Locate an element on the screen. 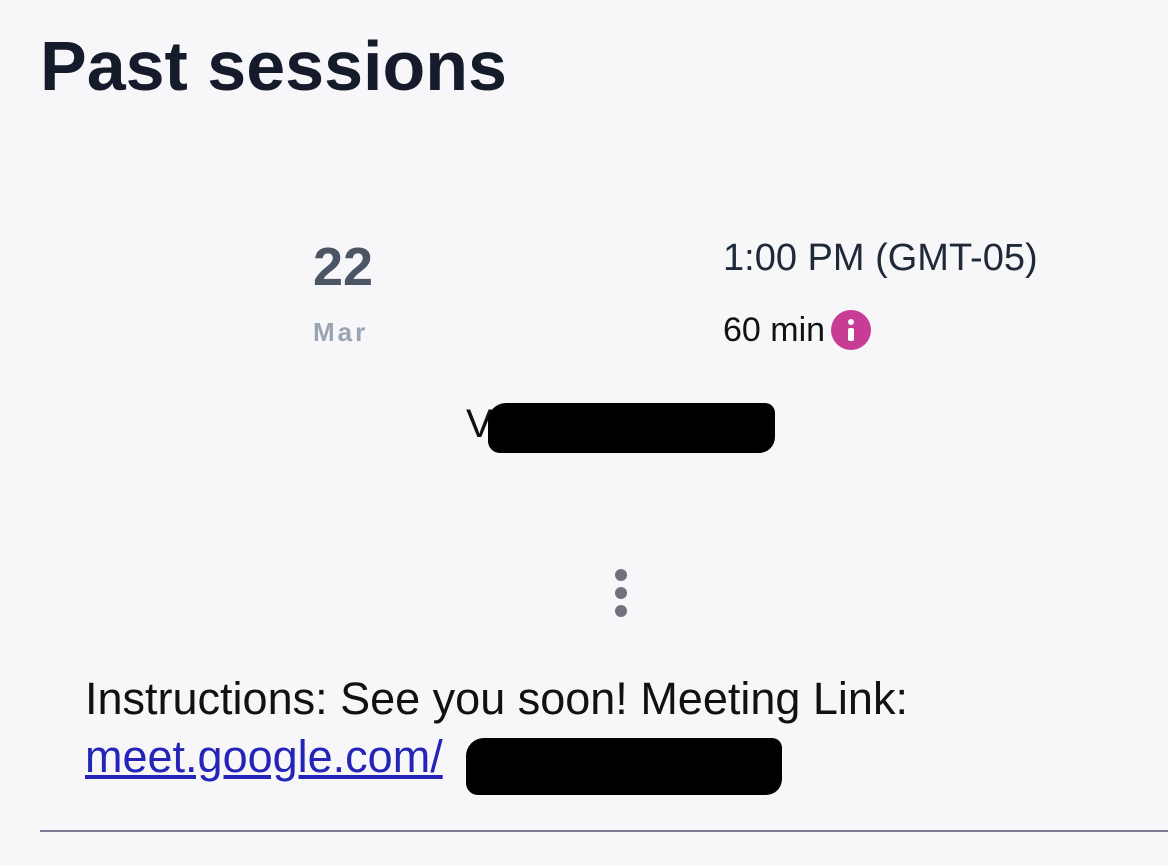  session-duration: 60 min is located at coordinates (797, 330).